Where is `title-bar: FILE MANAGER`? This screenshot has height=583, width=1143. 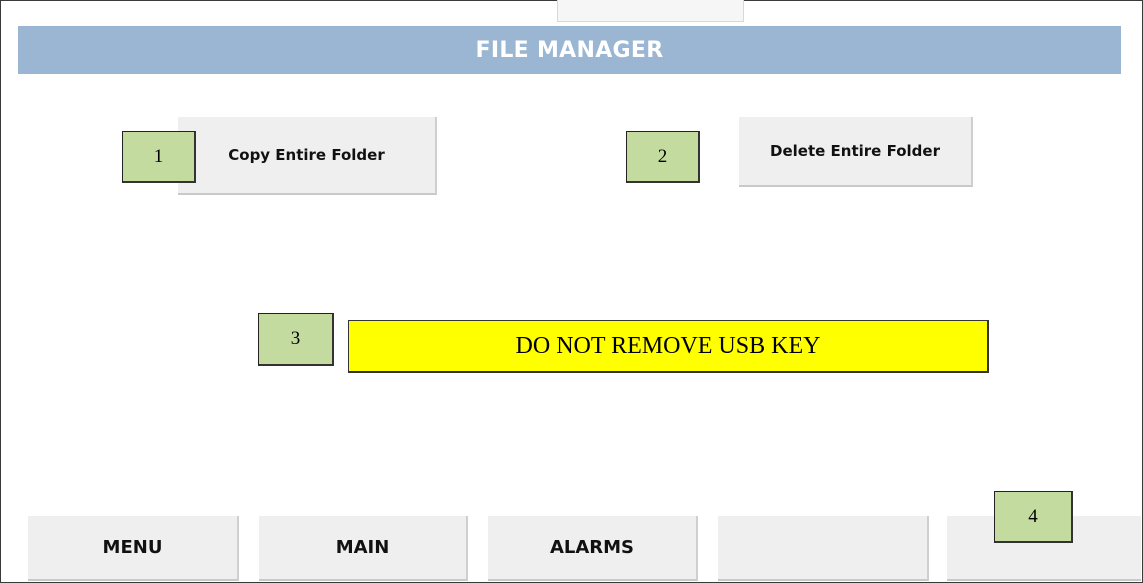 title-bar: FILE MANAGER is located at coordinates (569, 50).